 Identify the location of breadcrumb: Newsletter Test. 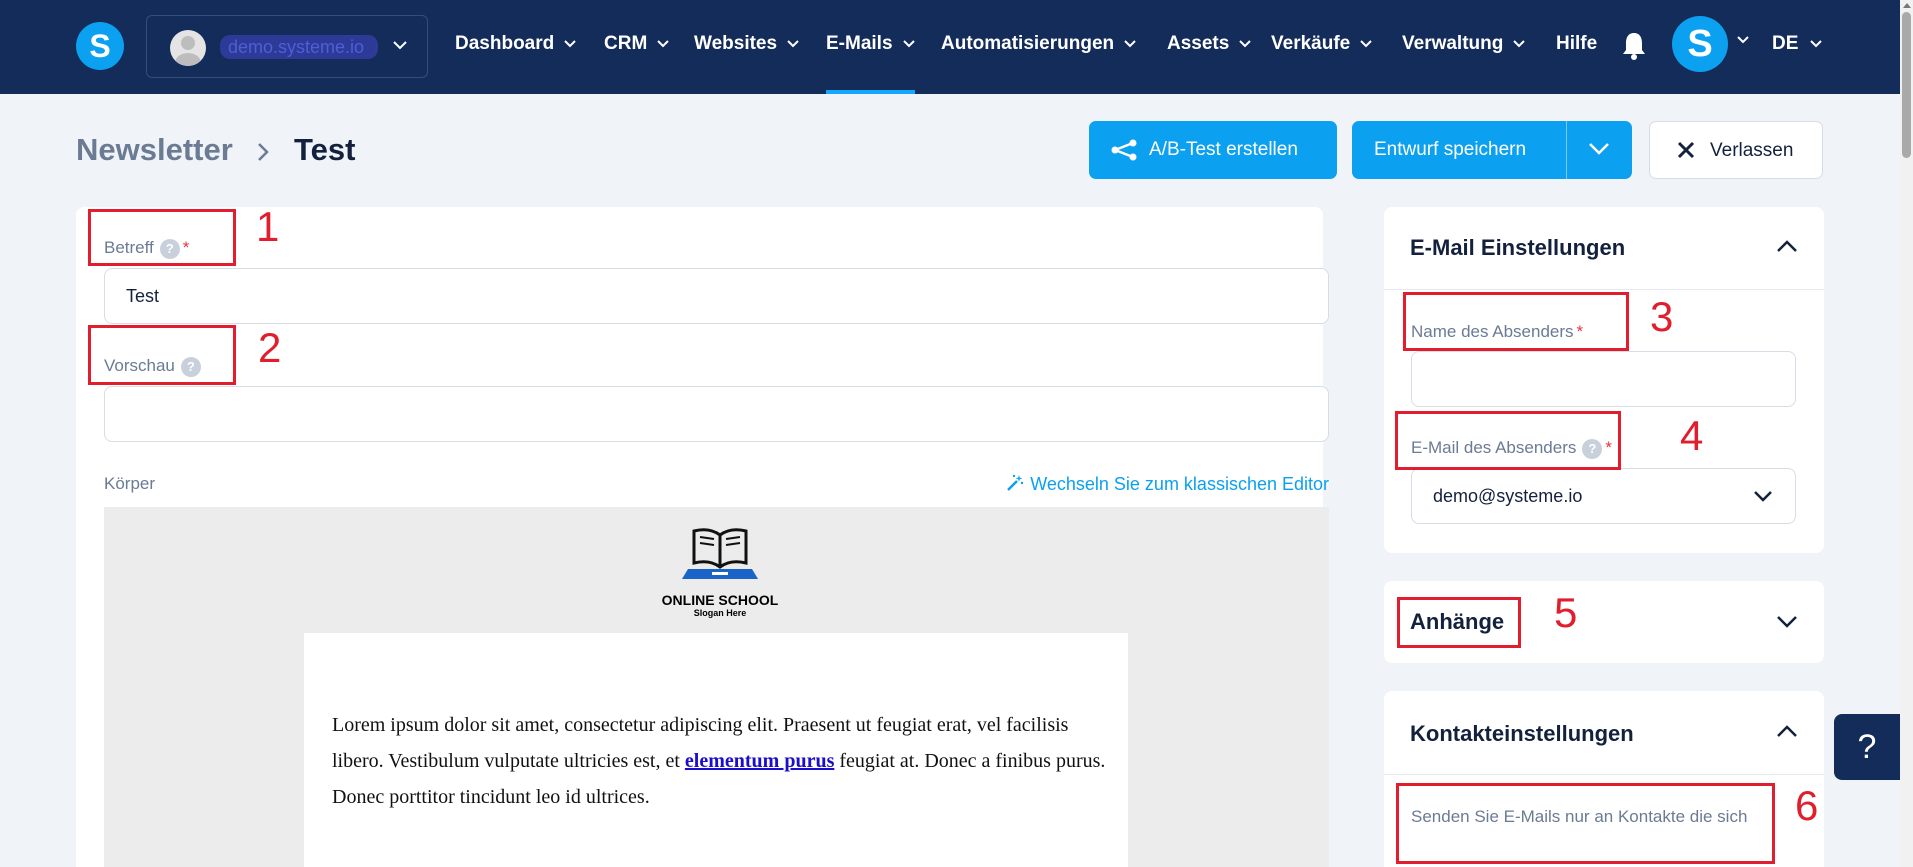
(216, 150).